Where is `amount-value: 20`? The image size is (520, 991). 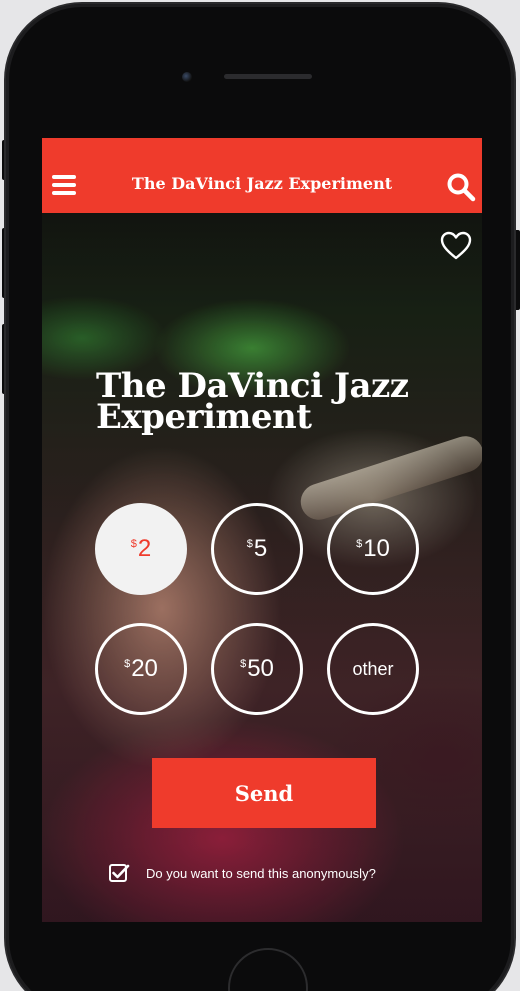 amount-value: 20 is located at coordinates (144, 668).